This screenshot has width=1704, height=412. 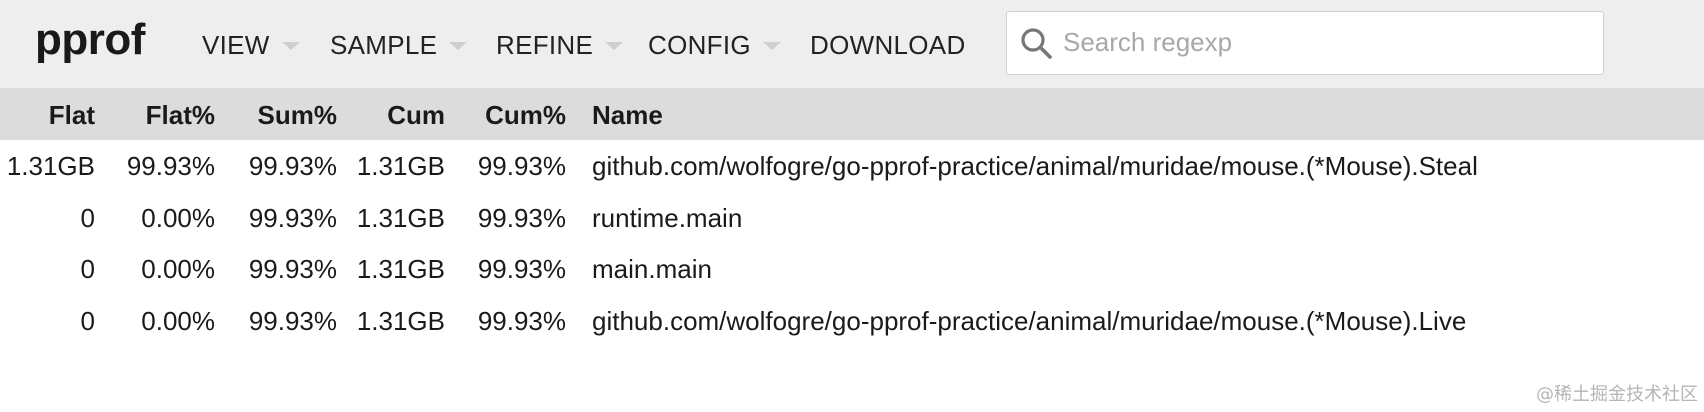 I want to click on table-header, so click(x=852, y=114).